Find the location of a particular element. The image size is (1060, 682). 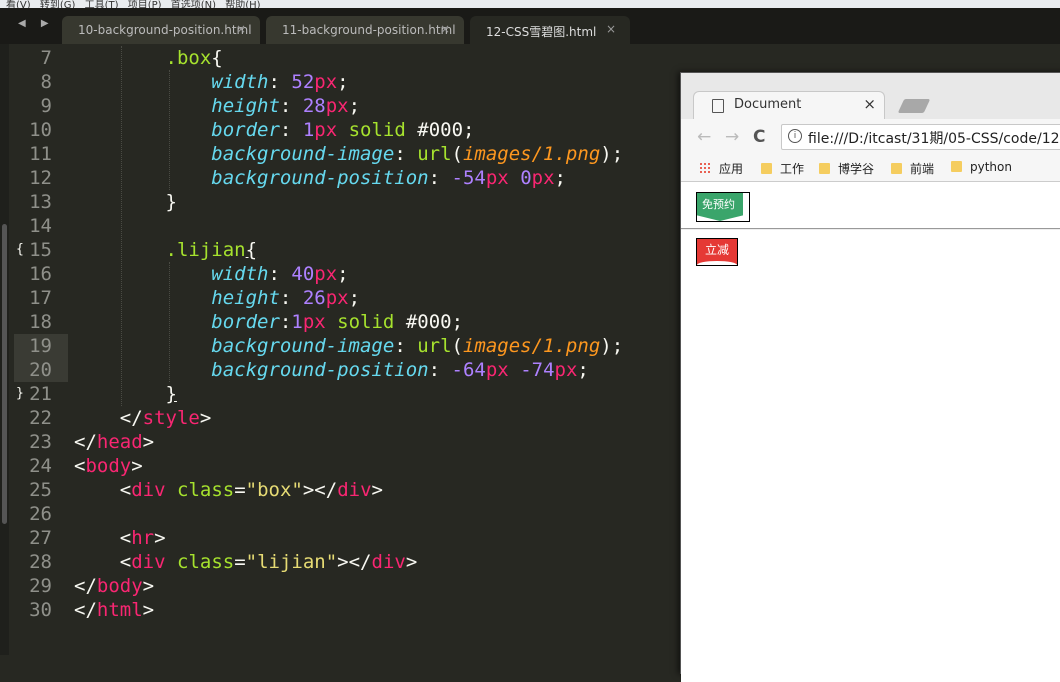

browser-tab-title: Document is located at coordinates (768, 104).